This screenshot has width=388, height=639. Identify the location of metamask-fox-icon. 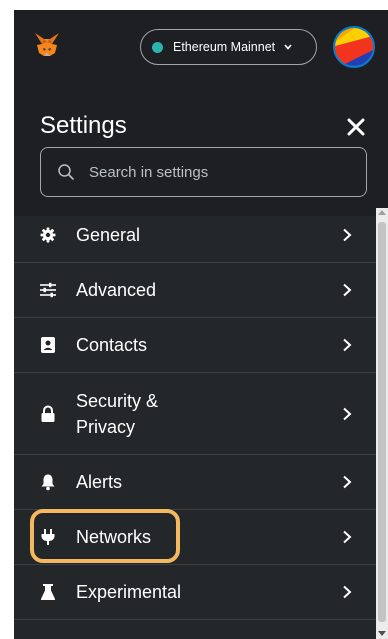
(47, 45).